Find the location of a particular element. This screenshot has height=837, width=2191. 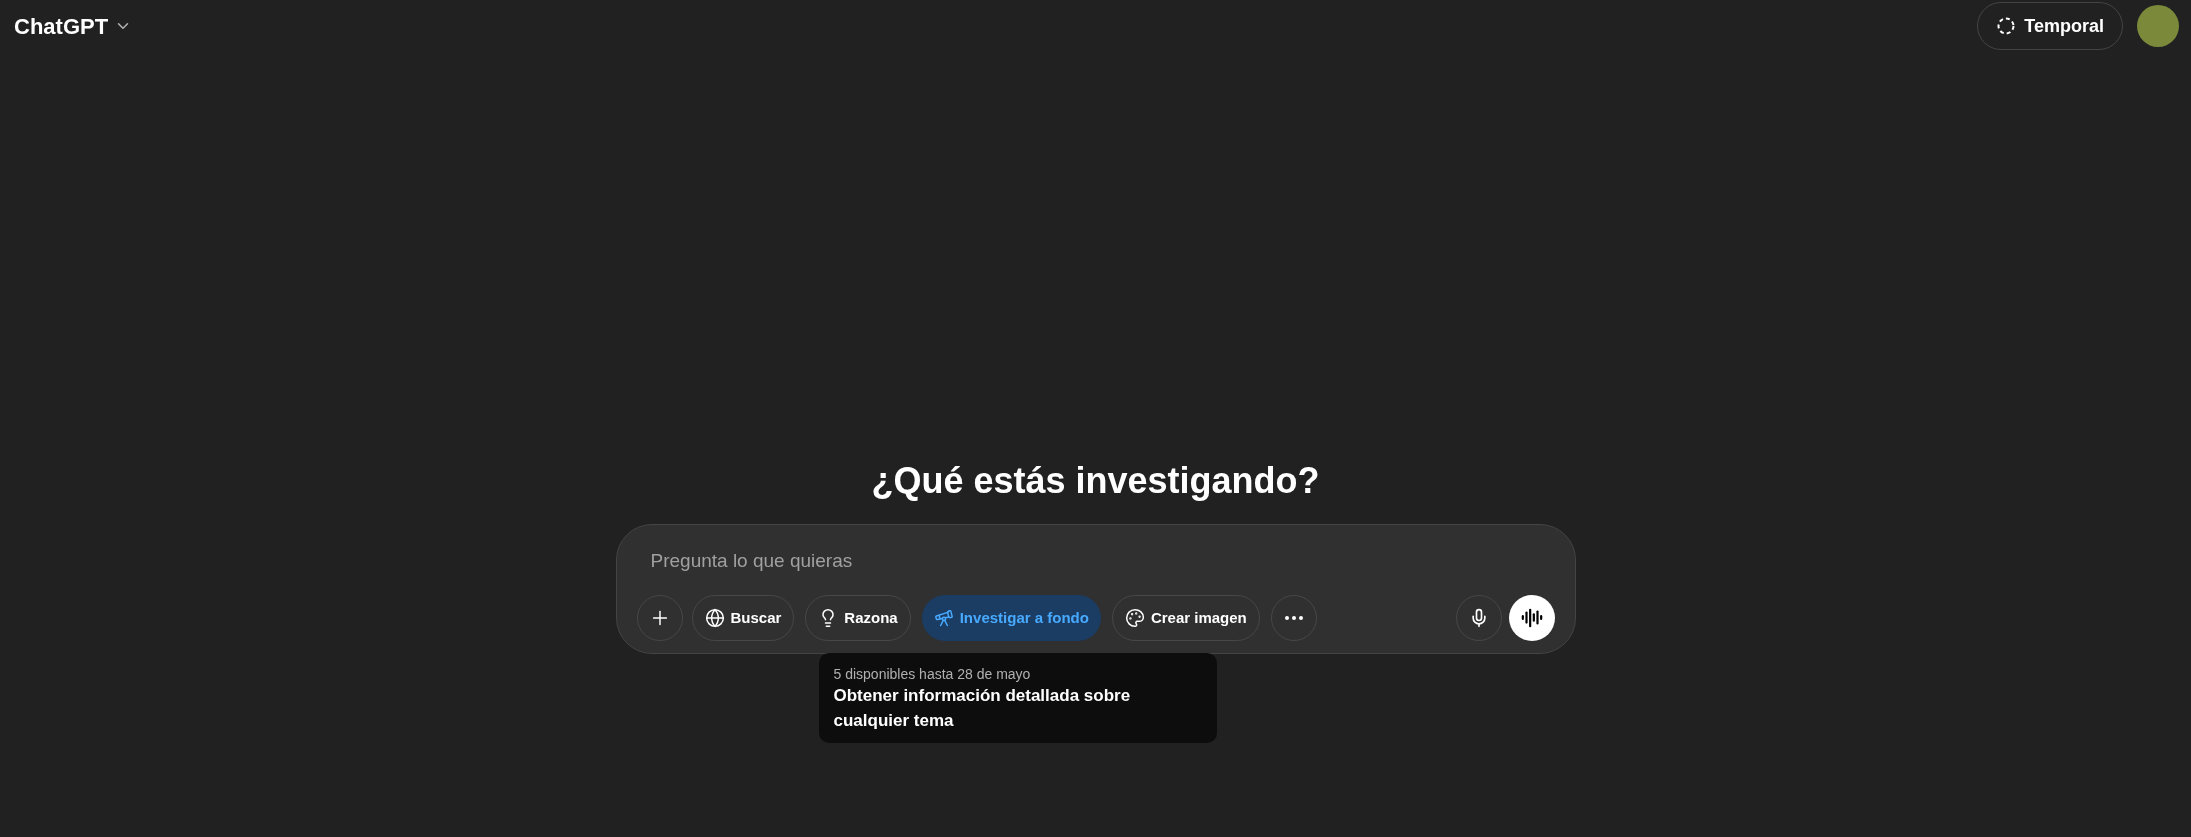

palette-icon is located at coordinates (1134, 618).